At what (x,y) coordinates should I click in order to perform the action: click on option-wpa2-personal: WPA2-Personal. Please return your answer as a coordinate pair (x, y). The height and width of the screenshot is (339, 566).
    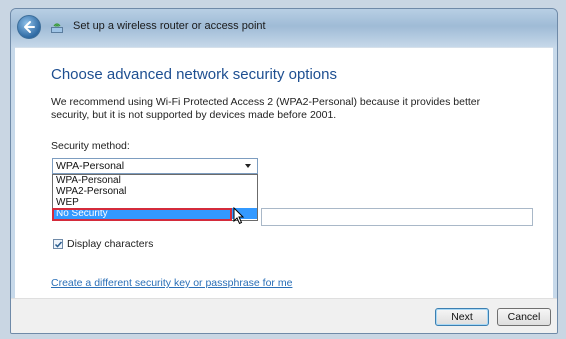
    Looking at the image, I should click on (155, 191).